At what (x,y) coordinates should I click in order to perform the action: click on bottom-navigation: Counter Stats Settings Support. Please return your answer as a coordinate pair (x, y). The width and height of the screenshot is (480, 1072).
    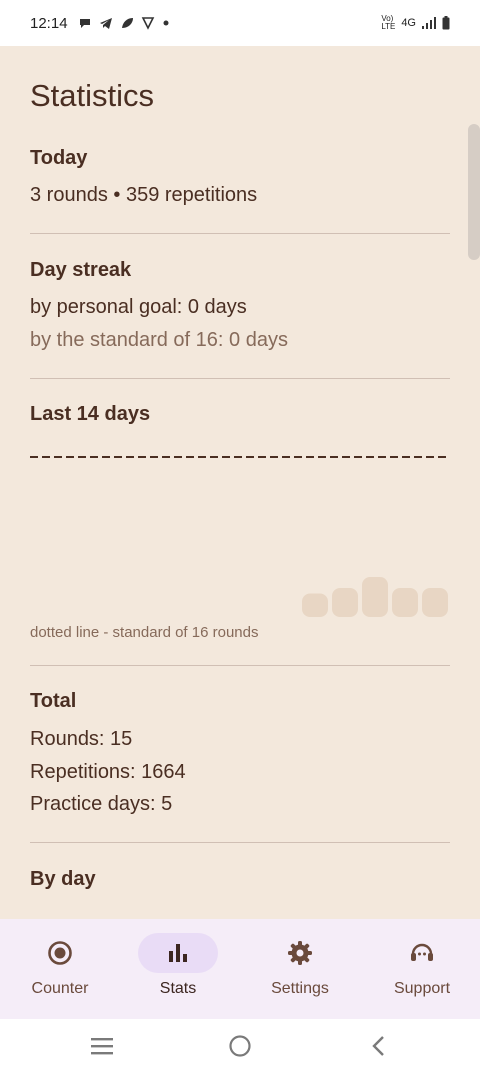
    Looking at the image, I should click on (240, 969).